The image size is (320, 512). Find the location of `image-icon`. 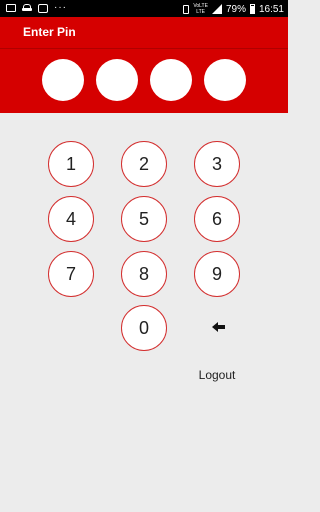

image-icon is located at coordinates (11, 8).